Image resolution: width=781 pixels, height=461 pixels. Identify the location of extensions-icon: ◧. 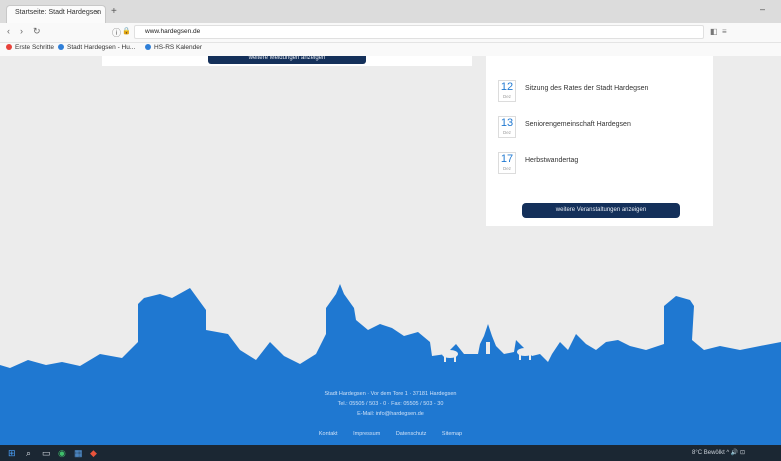
(714, 31).